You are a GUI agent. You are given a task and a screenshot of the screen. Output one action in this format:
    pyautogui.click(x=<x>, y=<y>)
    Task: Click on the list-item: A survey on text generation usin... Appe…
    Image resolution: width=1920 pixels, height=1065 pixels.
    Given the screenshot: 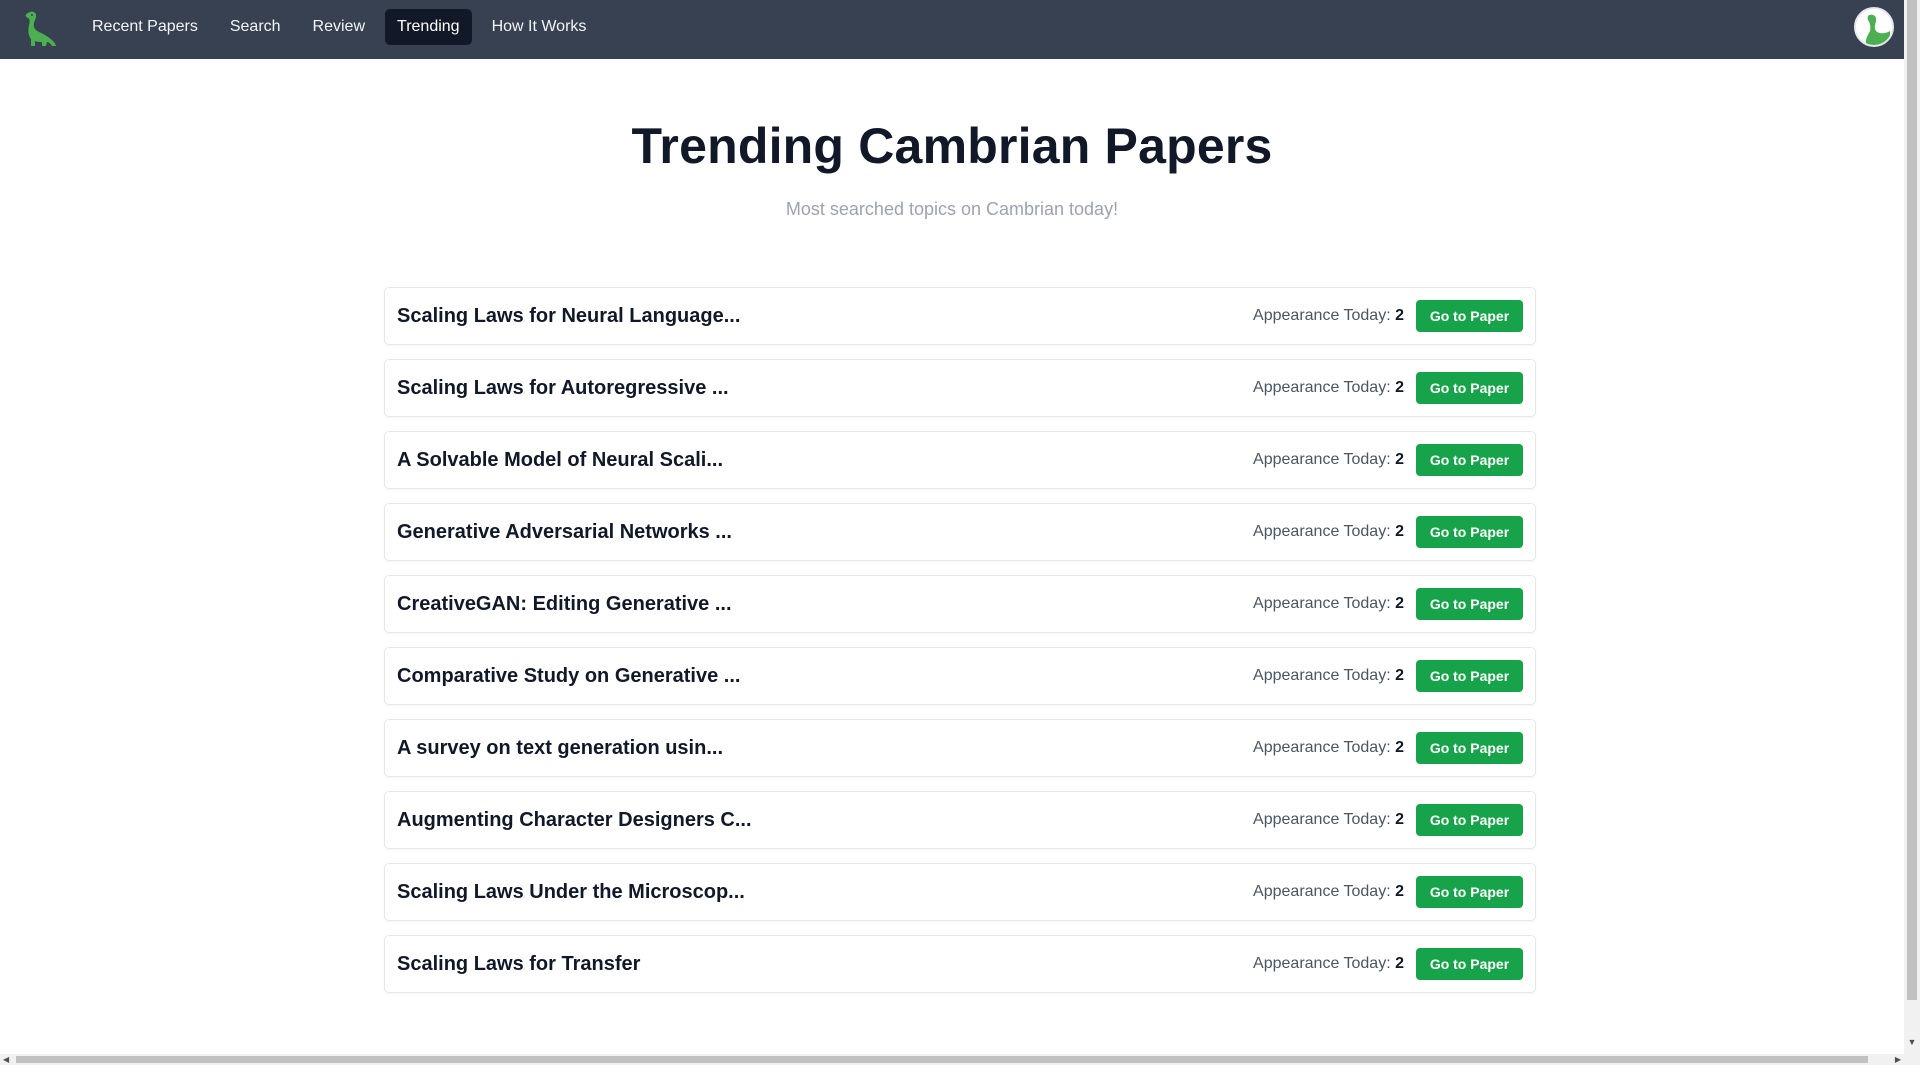 What is the action you would take?
    pyautogui.click(x=960, y=748)
    